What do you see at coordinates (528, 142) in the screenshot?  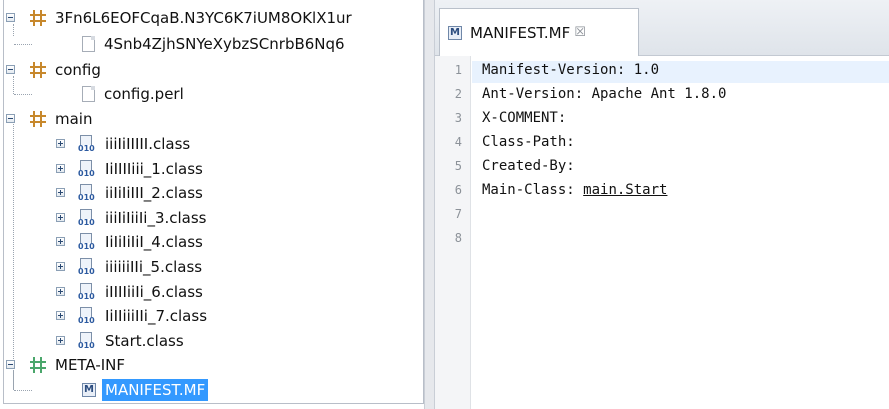 I see `code-line: Class-Path:` at bounding box center [528, 142].